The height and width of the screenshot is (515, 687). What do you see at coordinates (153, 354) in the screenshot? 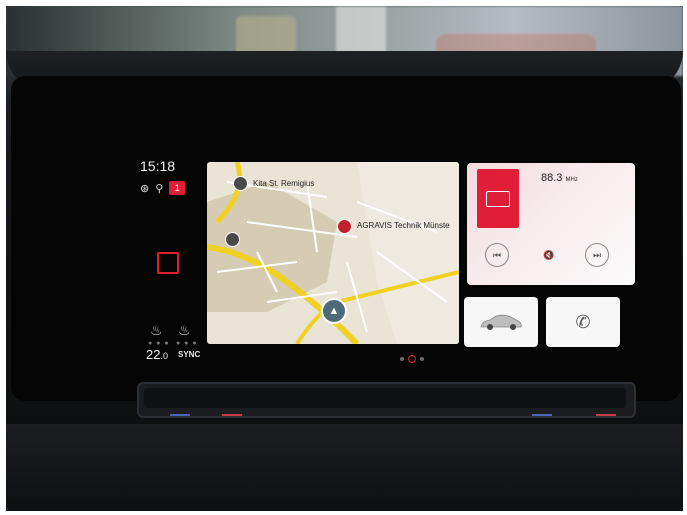
I see `temperature-whole: 22` at bounding box center [153, 354].